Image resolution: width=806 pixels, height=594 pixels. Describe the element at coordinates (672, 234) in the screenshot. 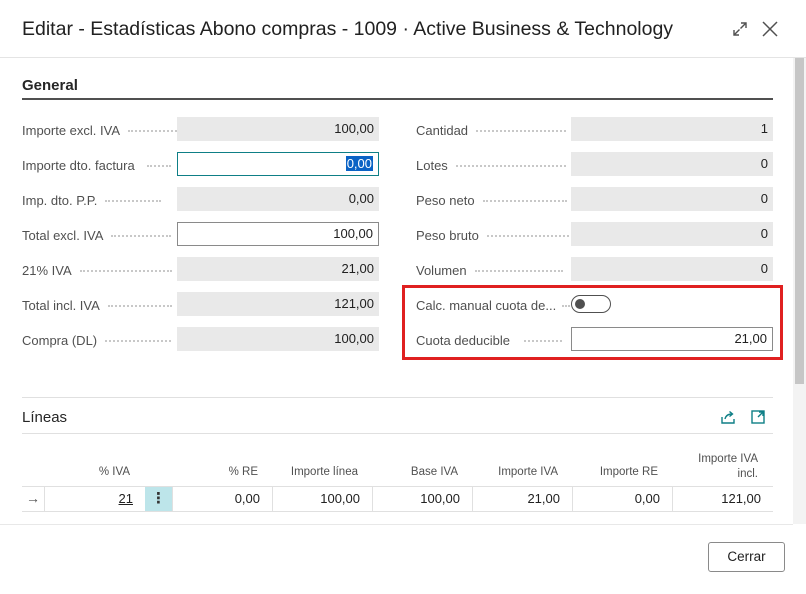

I see `field-peso-bruto: 0` at that location.